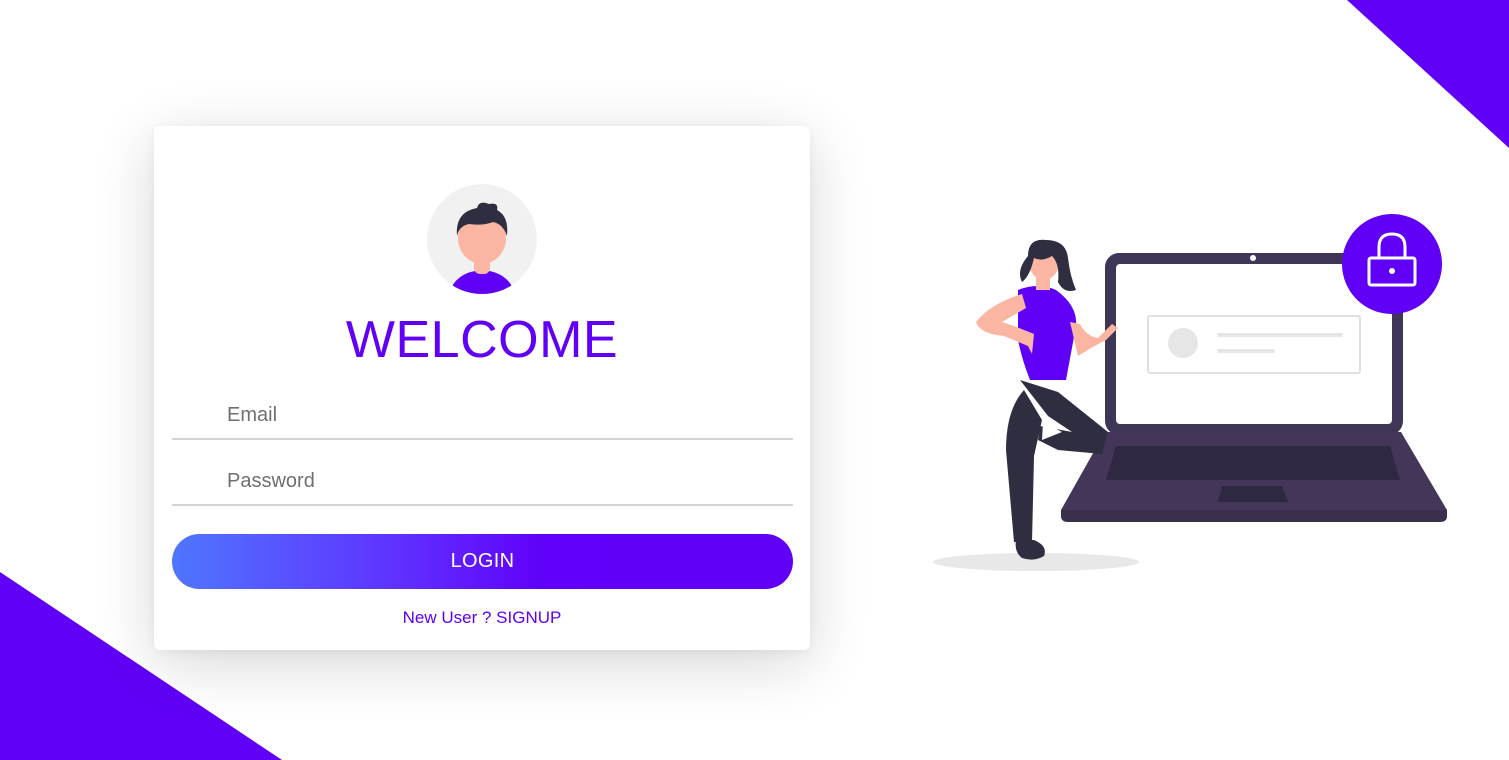 The height and width of the screenshot is (760, 1509). What do you see at coordinates (1428, 74) in the screenshot?
I see `corner-decoration-top-right` at bounding box center [1428, 74].